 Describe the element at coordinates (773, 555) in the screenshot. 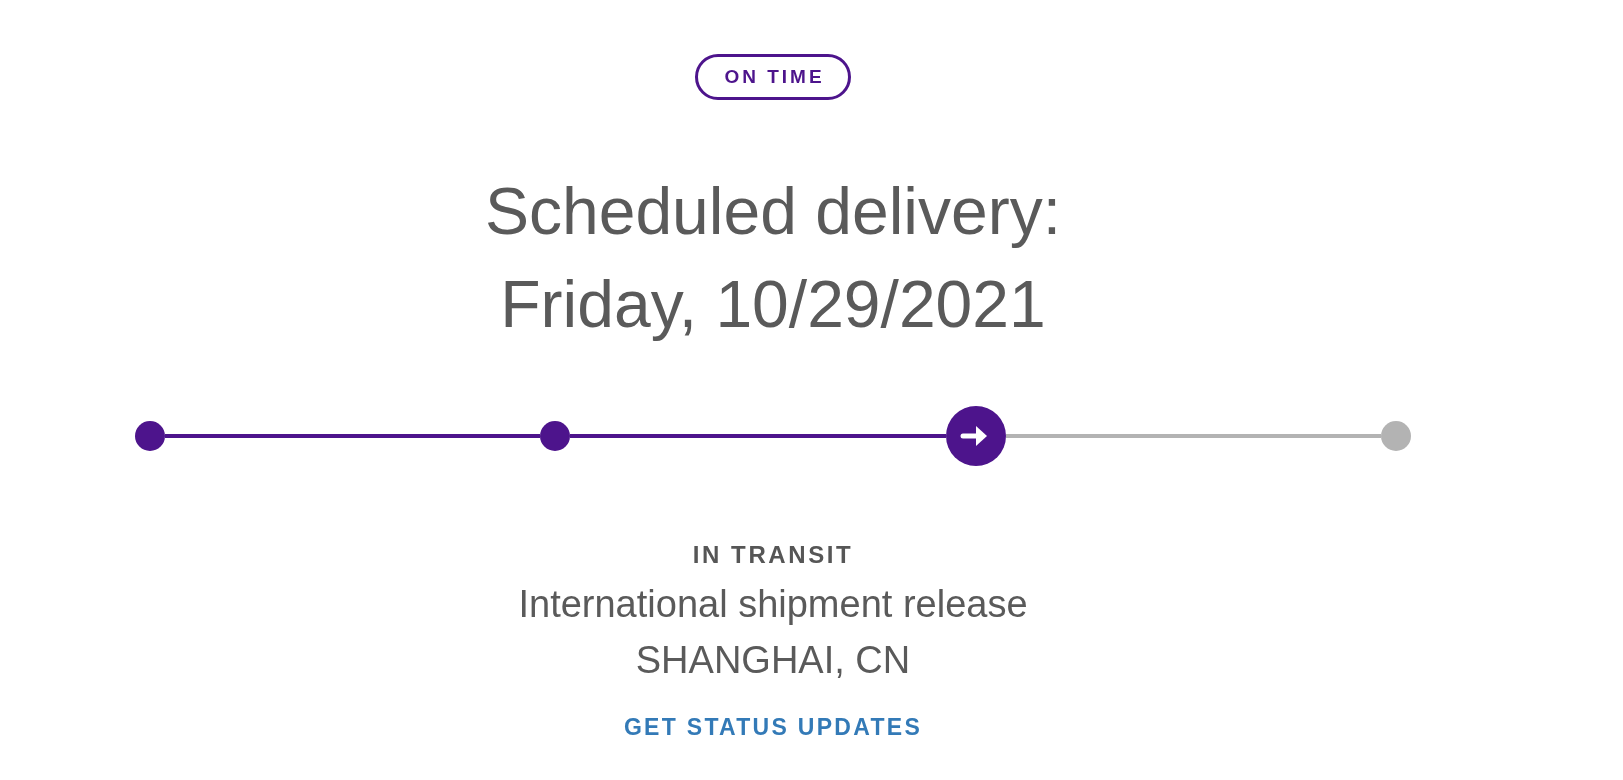

I see `status-title: IN TRANSIT` at that location.